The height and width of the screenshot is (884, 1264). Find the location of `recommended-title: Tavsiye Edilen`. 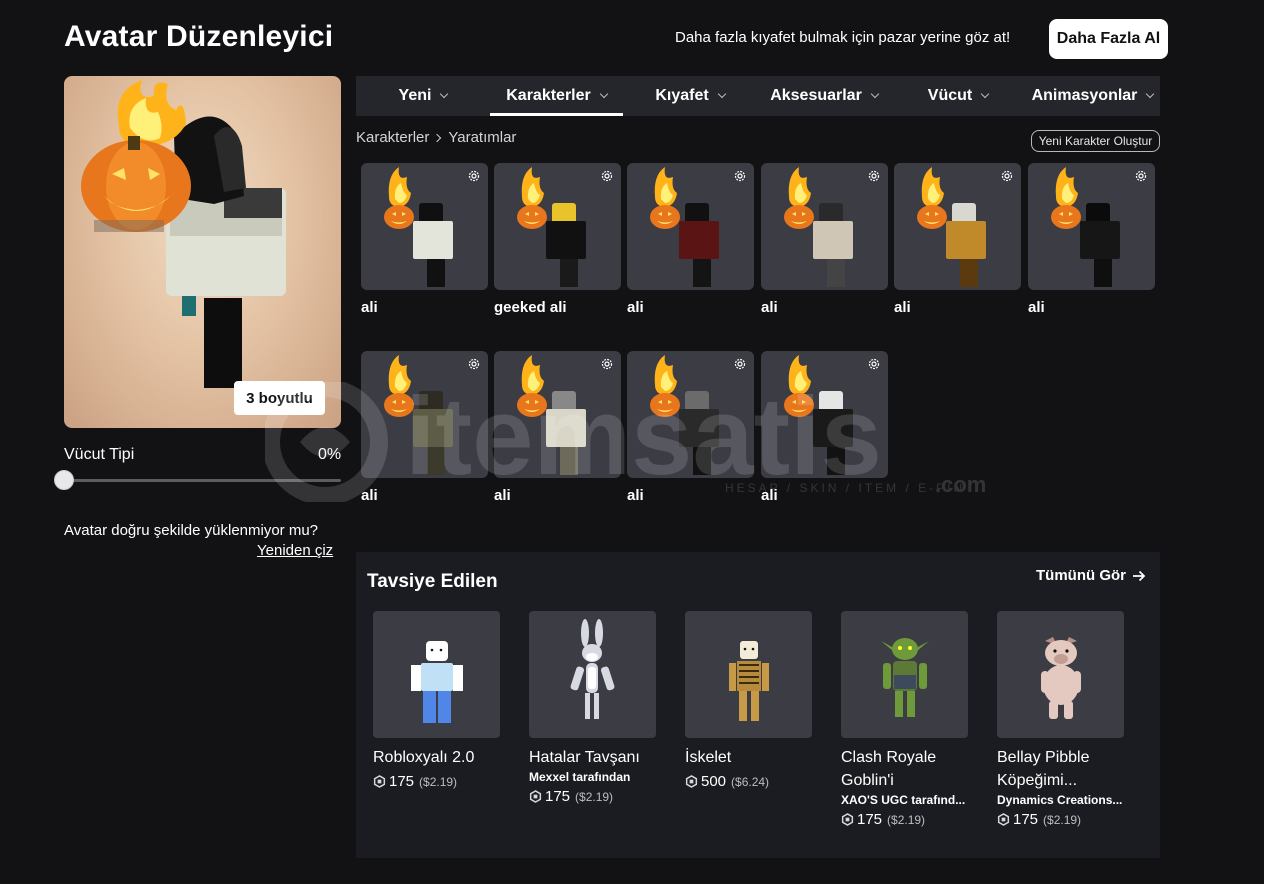

recommended-title: Tavsiye Edilen is located at coordinates (432, 581).